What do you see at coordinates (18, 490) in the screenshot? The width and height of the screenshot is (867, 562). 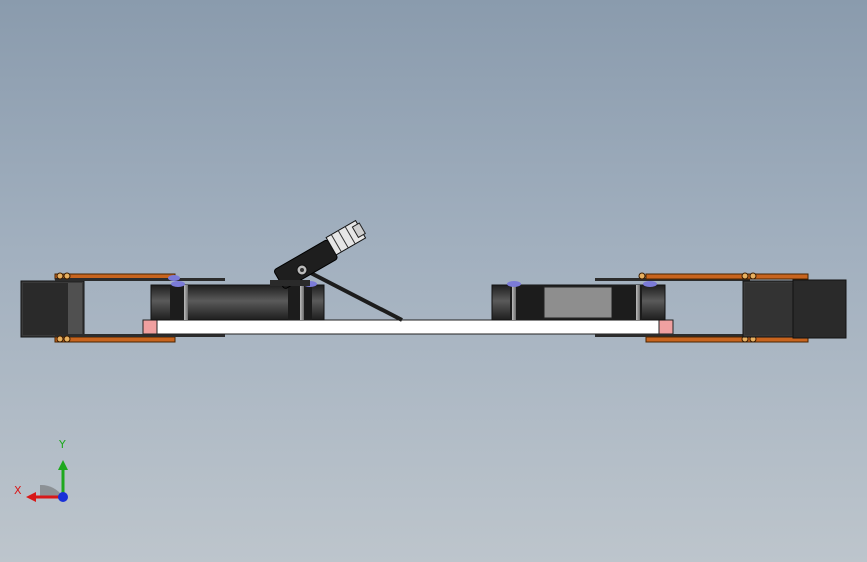 I see `x-axis-label: X` at bounding box center [18, 490].